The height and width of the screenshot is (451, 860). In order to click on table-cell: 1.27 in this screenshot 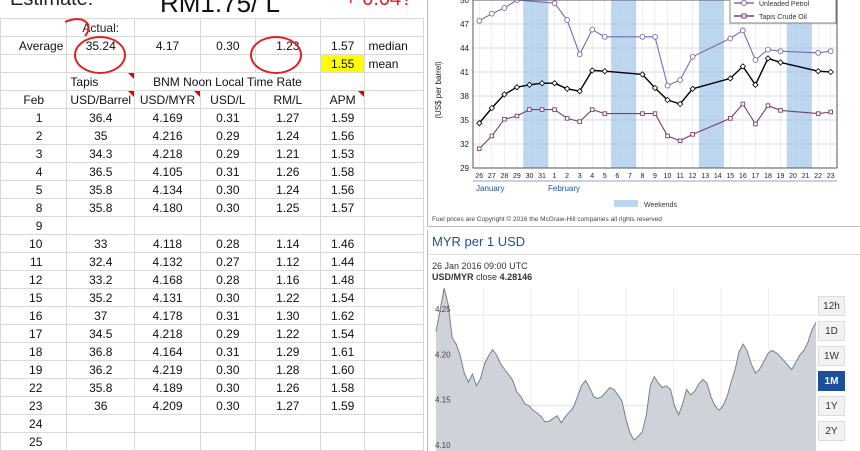, I will do `click(287, 405)`.